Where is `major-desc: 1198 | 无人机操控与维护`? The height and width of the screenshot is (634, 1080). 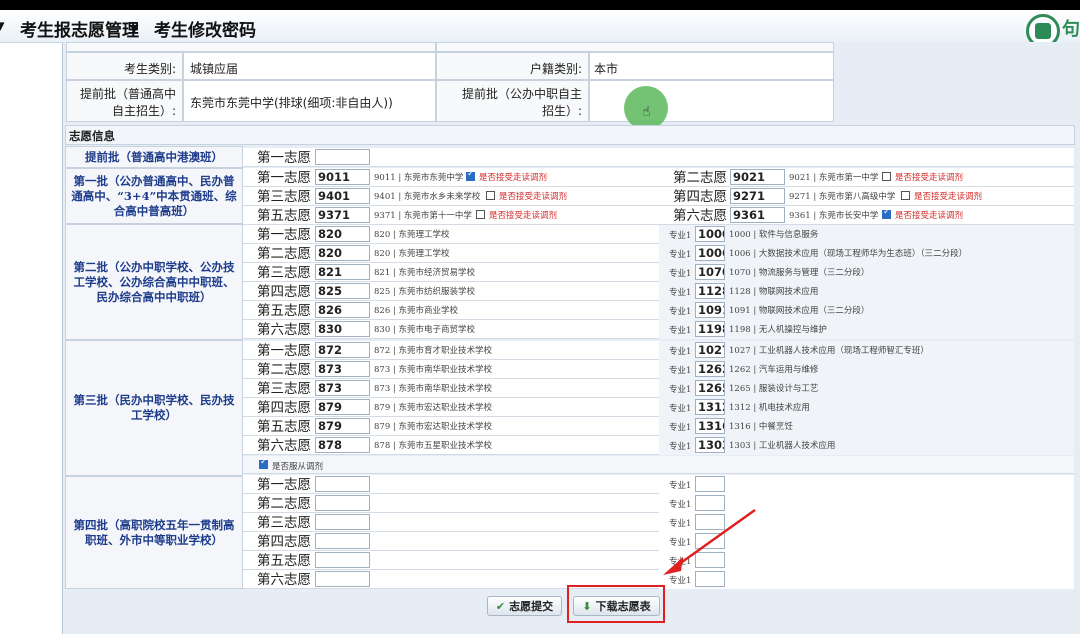
major-desc: 1198 | 无人机操控与维护 is located at coordinates (778, 330).